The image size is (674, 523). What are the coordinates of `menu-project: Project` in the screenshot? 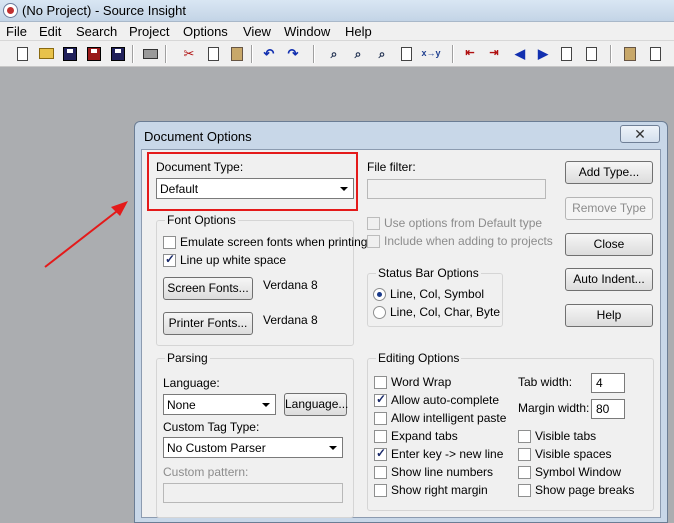 It's located at (149, 31).